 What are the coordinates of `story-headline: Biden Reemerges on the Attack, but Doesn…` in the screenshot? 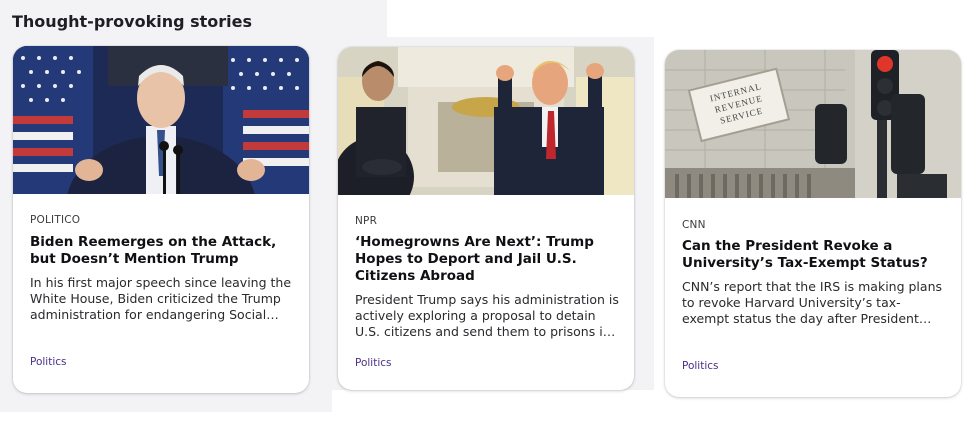 It's located at (163, 251).